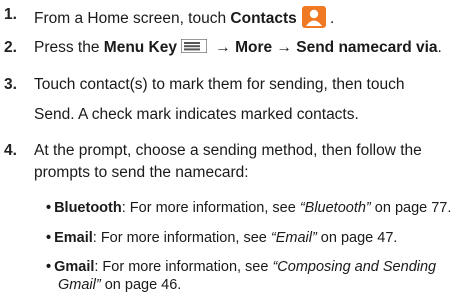 This screenshot has width=462, height=296. What do you see at coordinates (10, 47) in the screenshot?
I see `step-number: 2.` at bounding box center [10, 47].